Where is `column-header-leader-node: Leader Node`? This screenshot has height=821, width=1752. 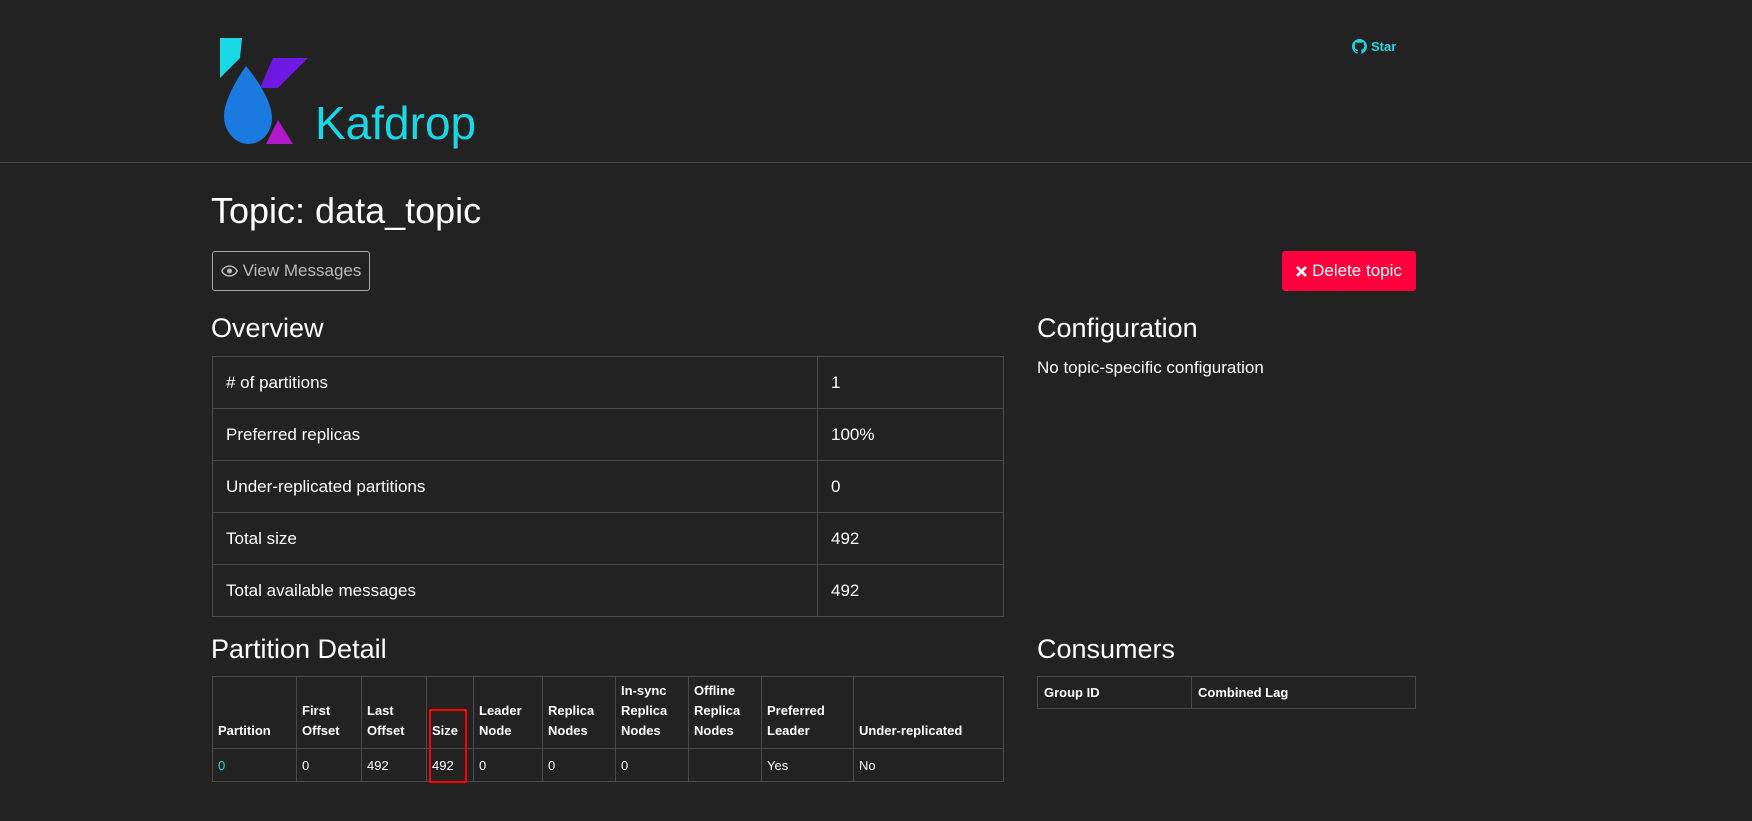 column-header-leader-node: Leader Node is located at coordinates (508, 712).